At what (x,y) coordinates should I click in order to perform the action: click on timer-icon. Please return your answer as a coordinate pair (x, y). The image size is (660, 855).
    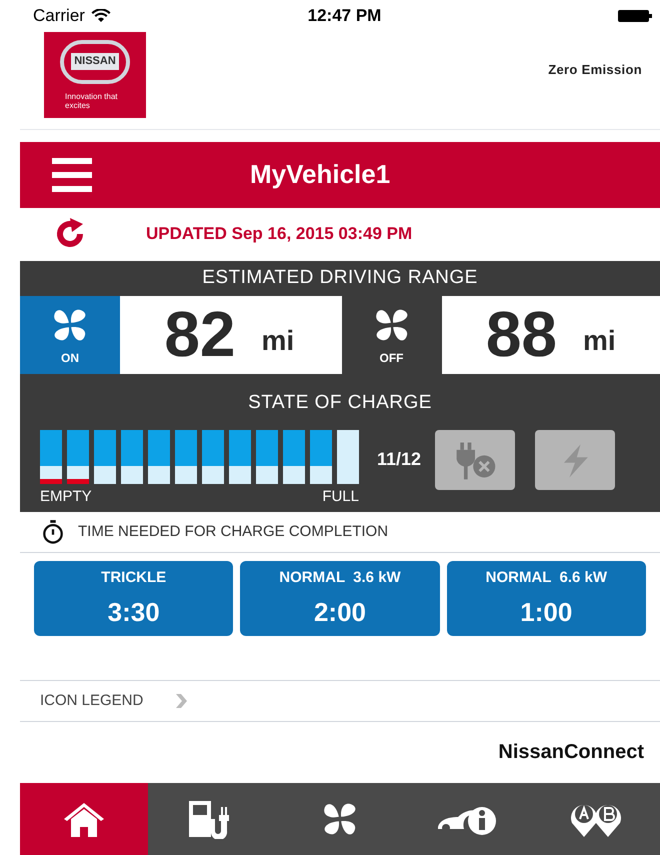
    Looking at the image, I should click on (53, 532).